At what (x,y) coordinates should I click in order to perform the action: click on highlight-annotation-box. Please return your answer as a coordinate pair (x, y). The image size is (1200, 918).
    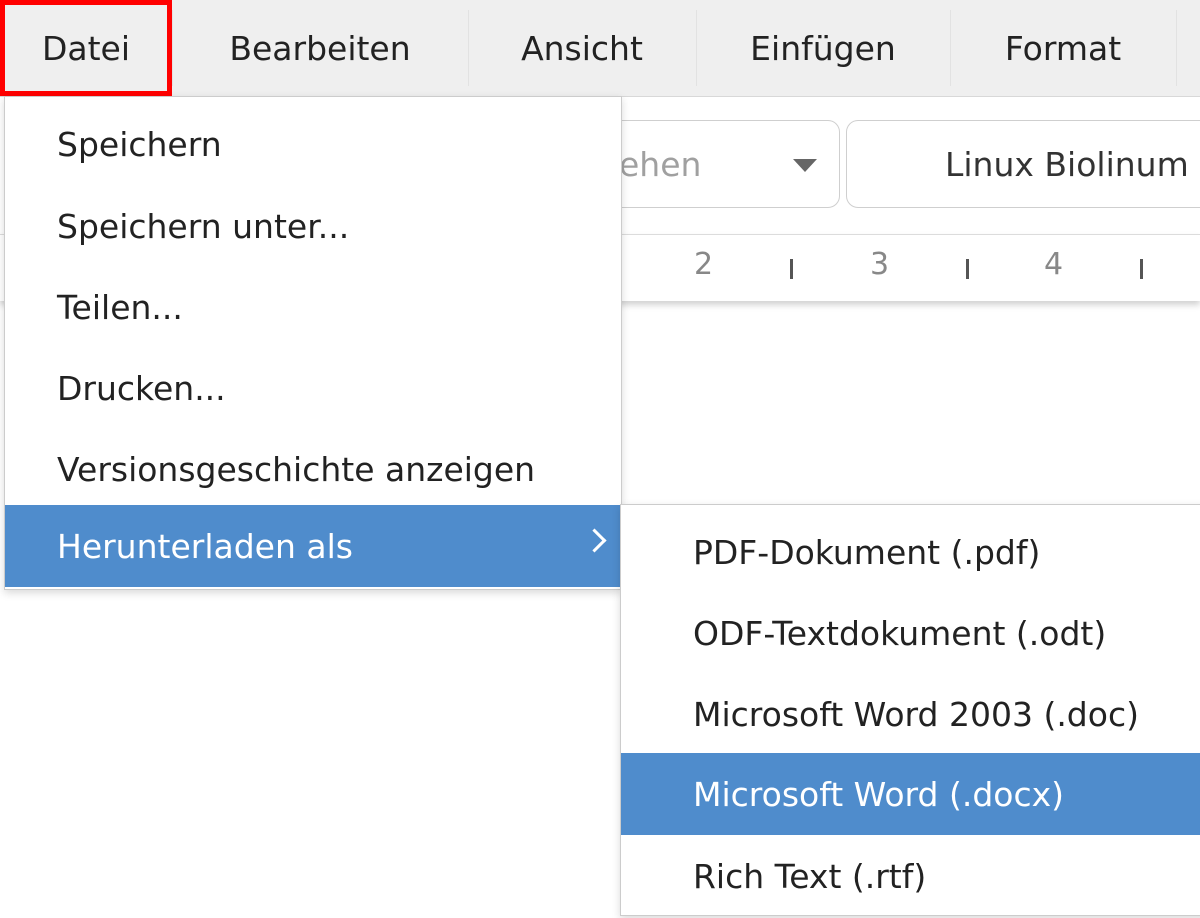
    Looking at the image, I should click on (86, 48).